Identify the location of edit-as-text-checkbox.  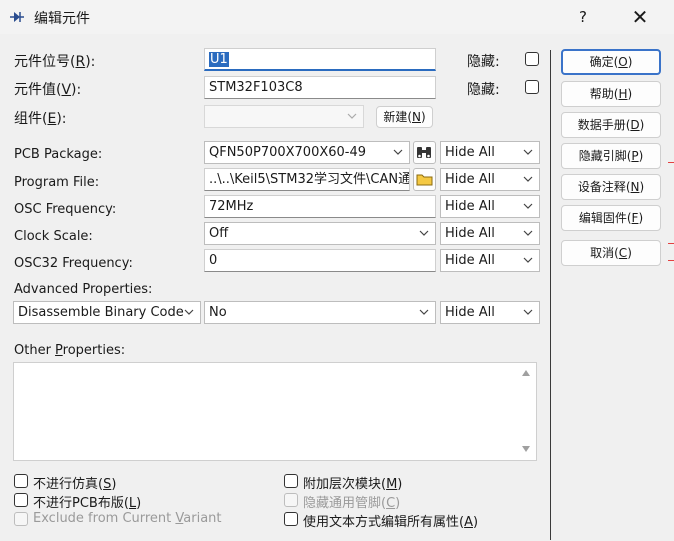
(291, 519).